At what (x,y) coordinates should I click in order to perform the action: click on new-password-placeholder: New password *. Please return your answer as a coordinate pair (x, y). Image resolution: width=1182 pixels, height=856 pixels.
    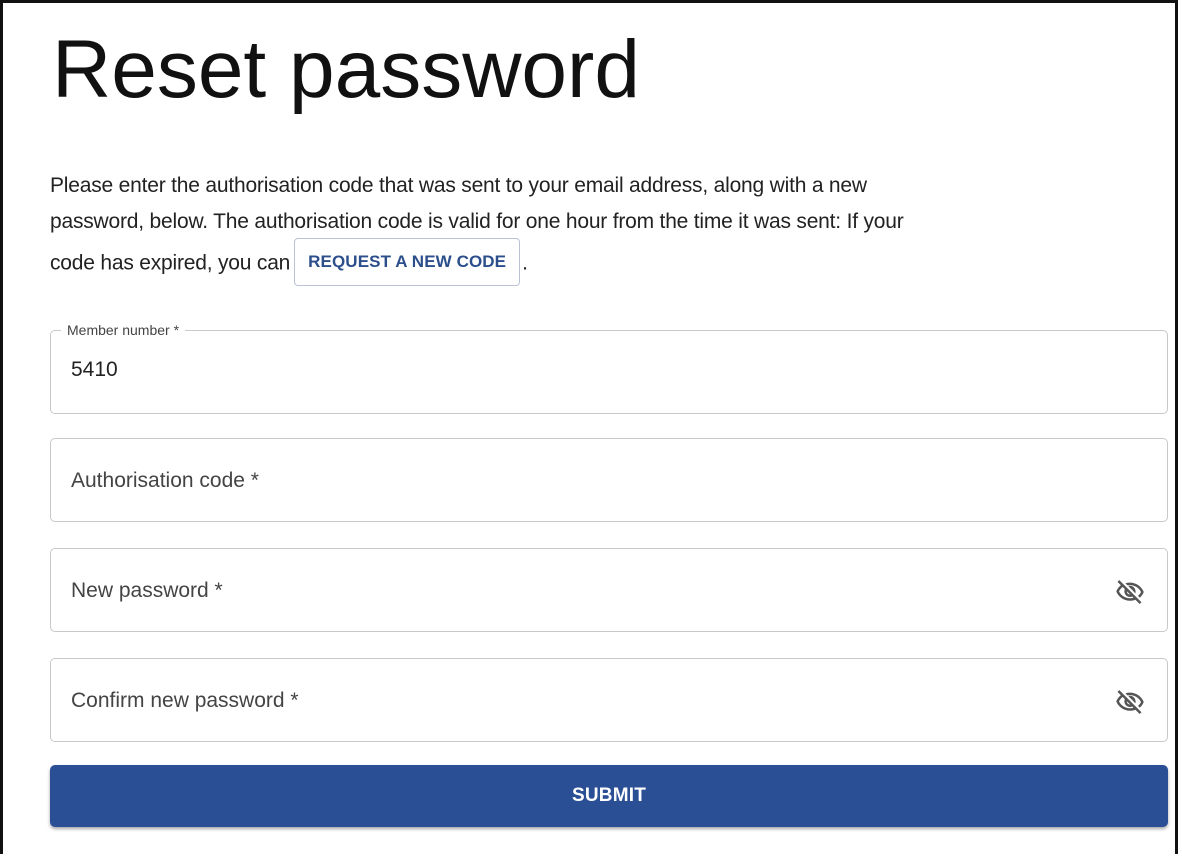
    Looking at the image, I should click on (147, 590).